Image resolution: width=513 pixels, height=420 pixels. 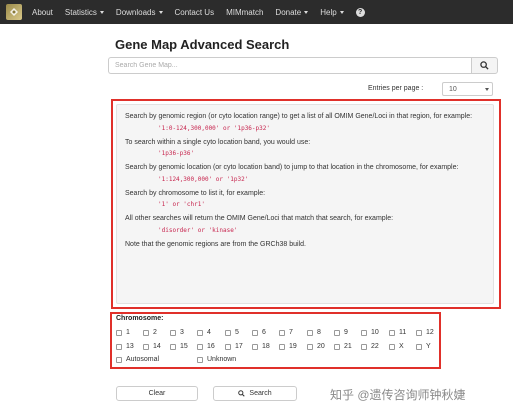 I want to click on chromosome-label: Chromosome:, so click(x=140, y=318).